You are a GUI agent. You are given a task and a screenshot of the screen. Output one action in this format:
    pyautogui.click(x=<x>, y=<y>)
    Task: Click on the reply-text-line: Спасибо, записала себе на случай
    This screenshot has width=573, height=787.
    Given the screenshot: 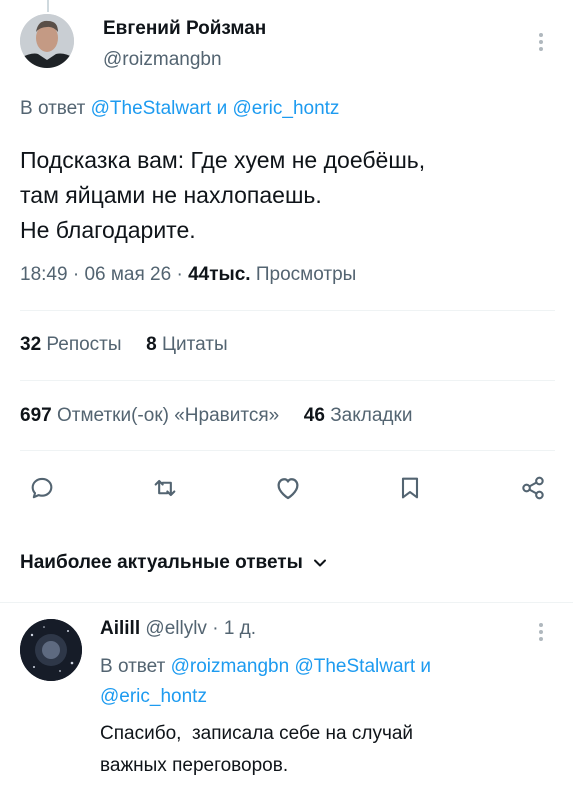 What is the action you would take?
    pyautogui.click(x=257, y=733)
    